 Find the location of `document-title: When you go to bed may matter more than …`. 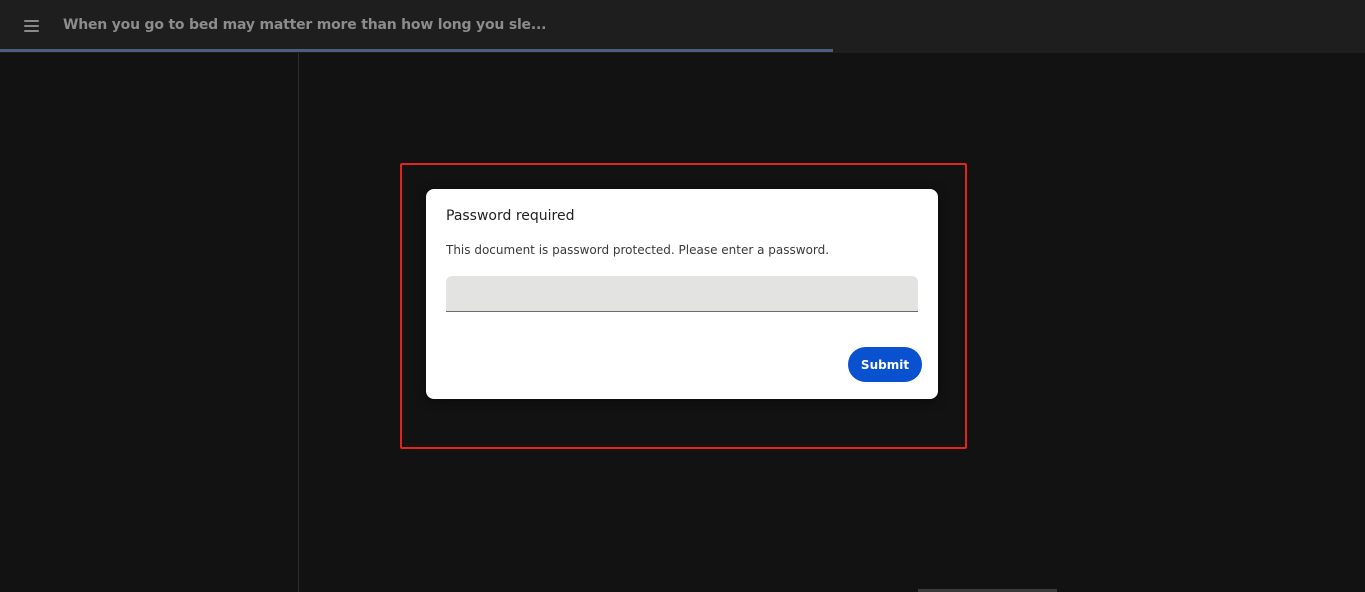

document-title: When you go to bed may matter more than … is located at coordinates (305, 25).